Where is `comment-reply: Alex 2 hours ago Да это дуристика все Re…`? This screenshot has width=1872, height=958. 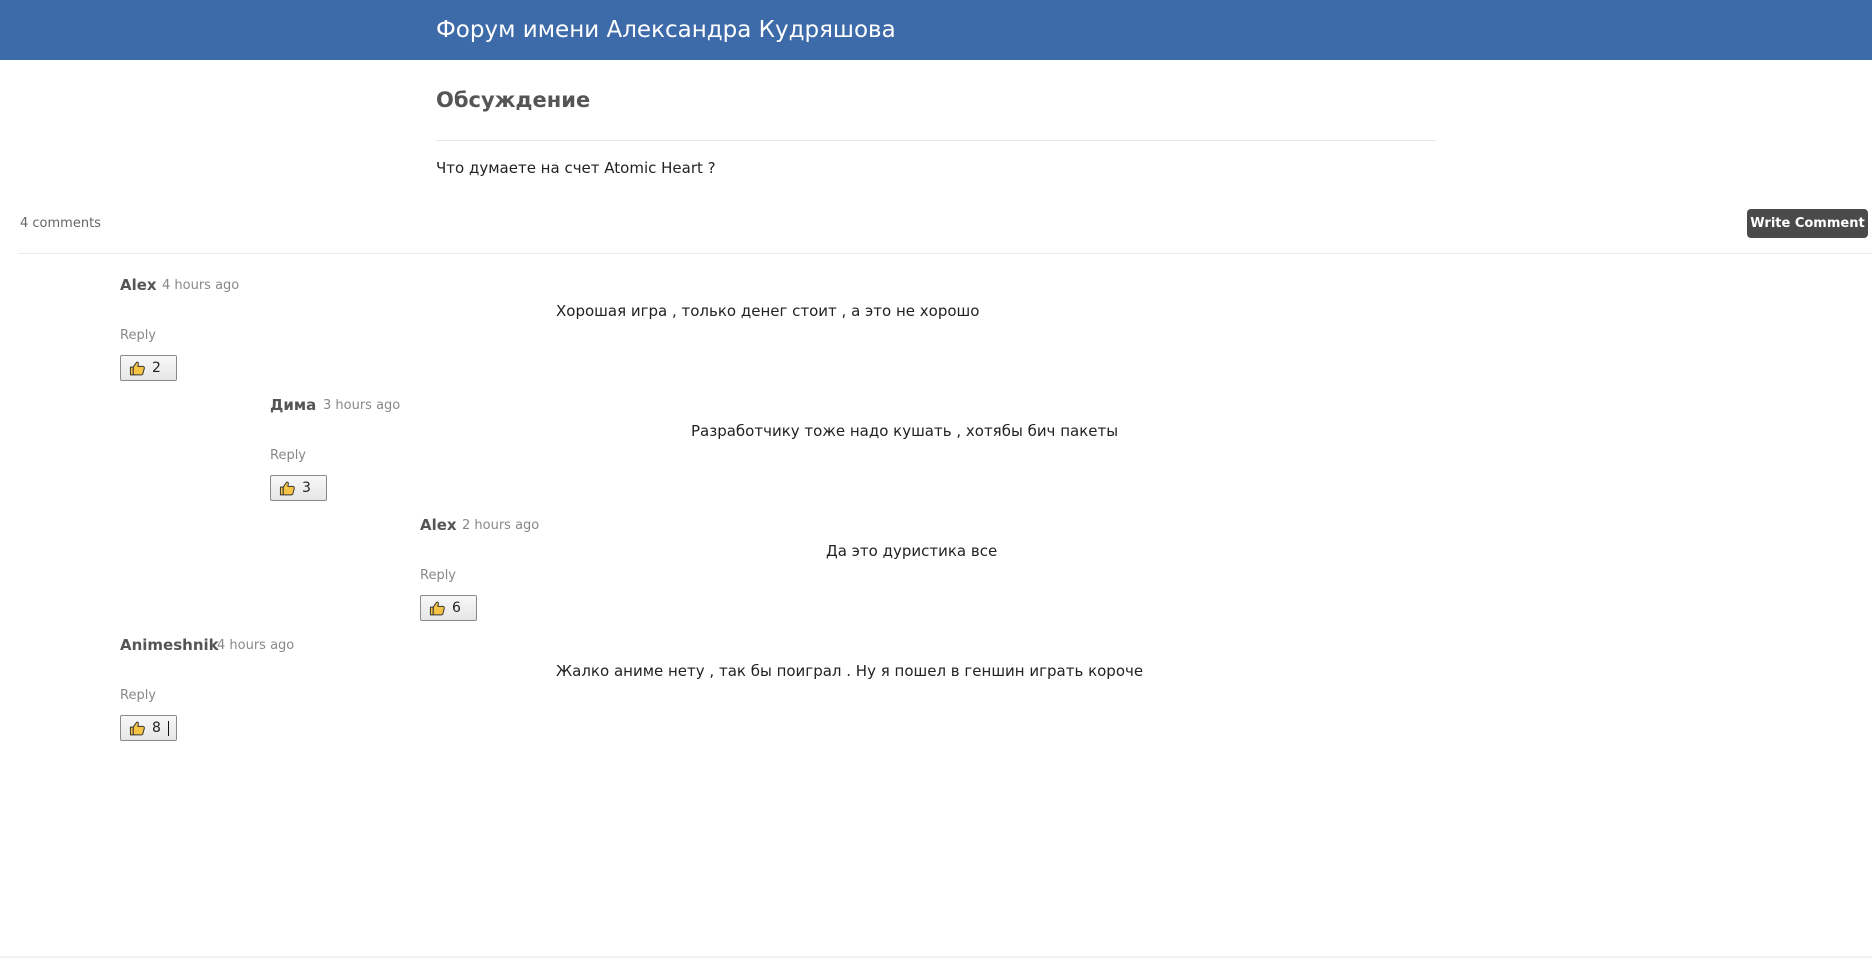 comment-reply: Alex 2 hours ago Да это дуристика все Re… is located at coordinates (1020, 571).